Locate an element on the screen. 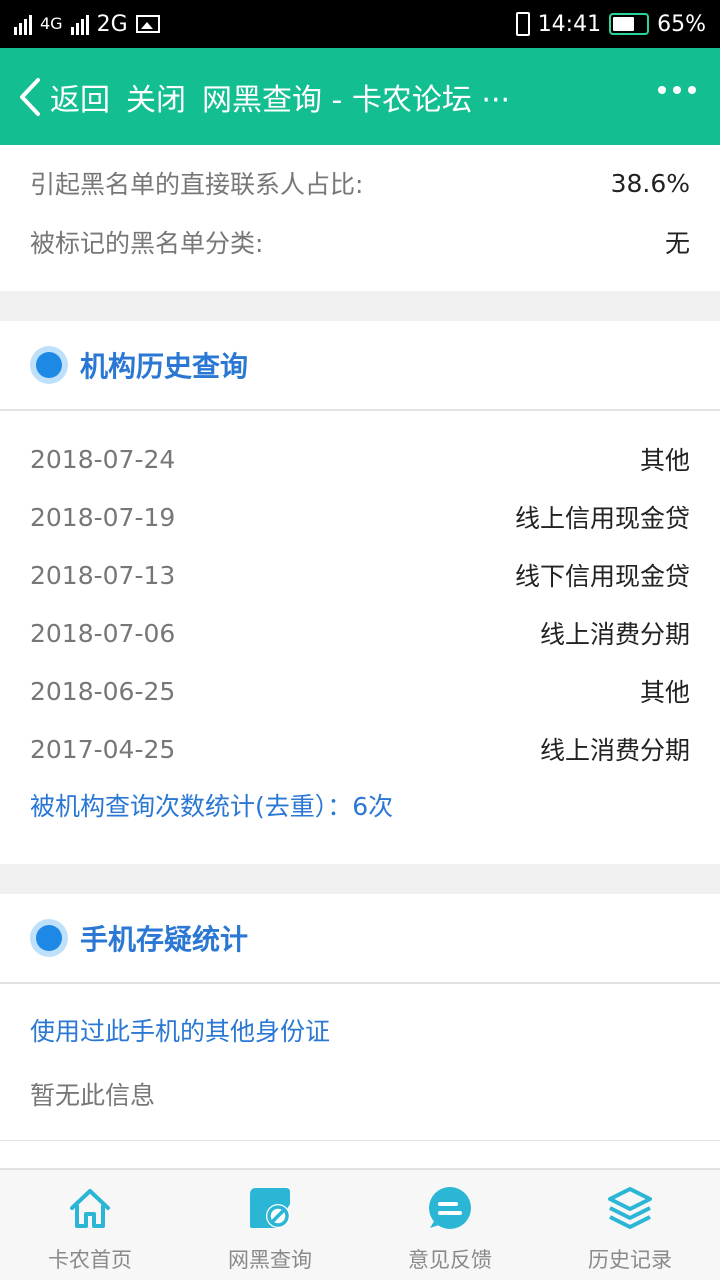 The image size is (720, 1280). query-date: 2018-07-06 is located at coordinates (103, 633).